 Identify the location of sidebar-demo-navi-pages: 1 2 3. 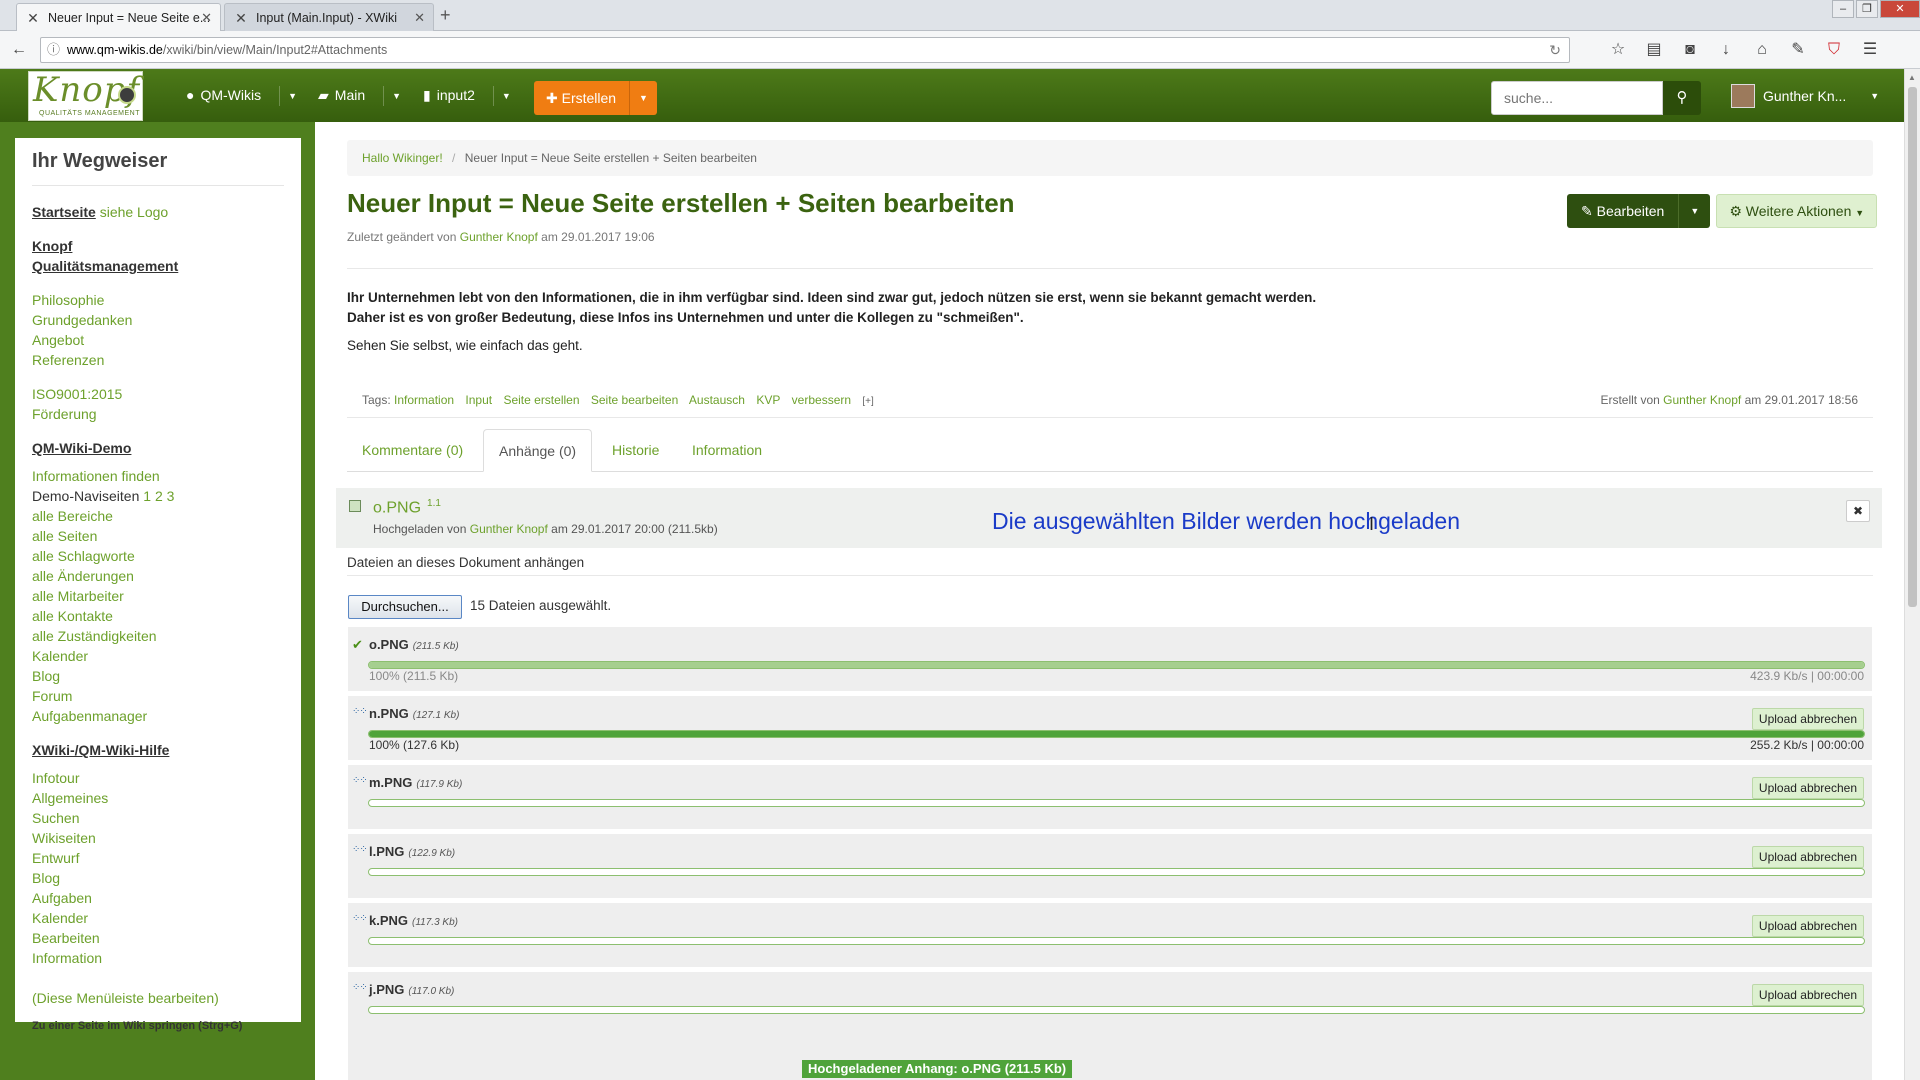
(158, 496).